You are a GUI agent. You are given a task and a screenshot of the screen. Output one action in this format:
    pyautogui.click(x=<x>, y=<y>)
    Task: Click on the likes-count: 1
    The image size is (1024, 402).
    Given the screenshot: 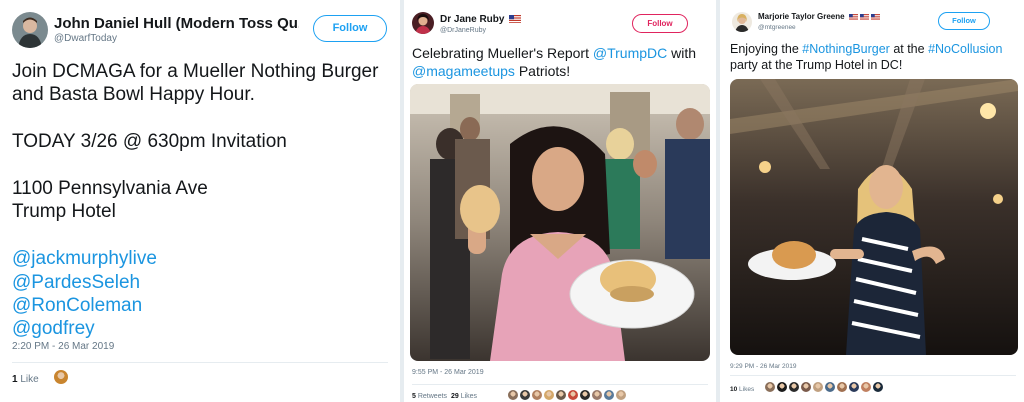 What is the action you would take?
    pyautogui.click(x=15, y=379)
    